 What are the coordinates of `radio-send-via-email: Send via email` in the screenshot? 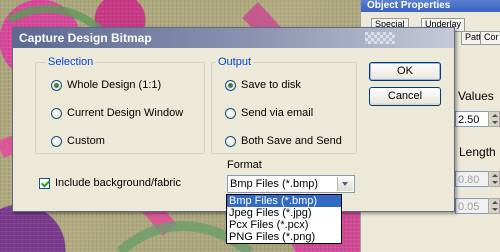 It's located at (269, 113).